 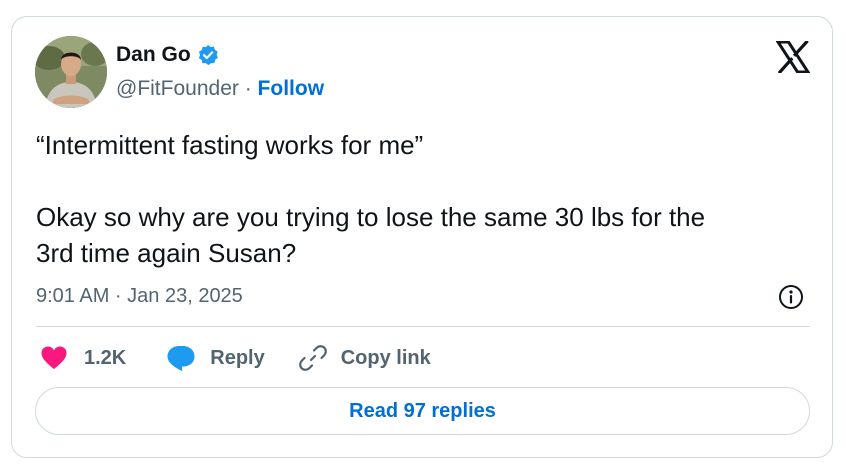 What do you see at coordinates (791, 297) in the screenshot?
I see `info-icon` at bounding box center [791, 297].